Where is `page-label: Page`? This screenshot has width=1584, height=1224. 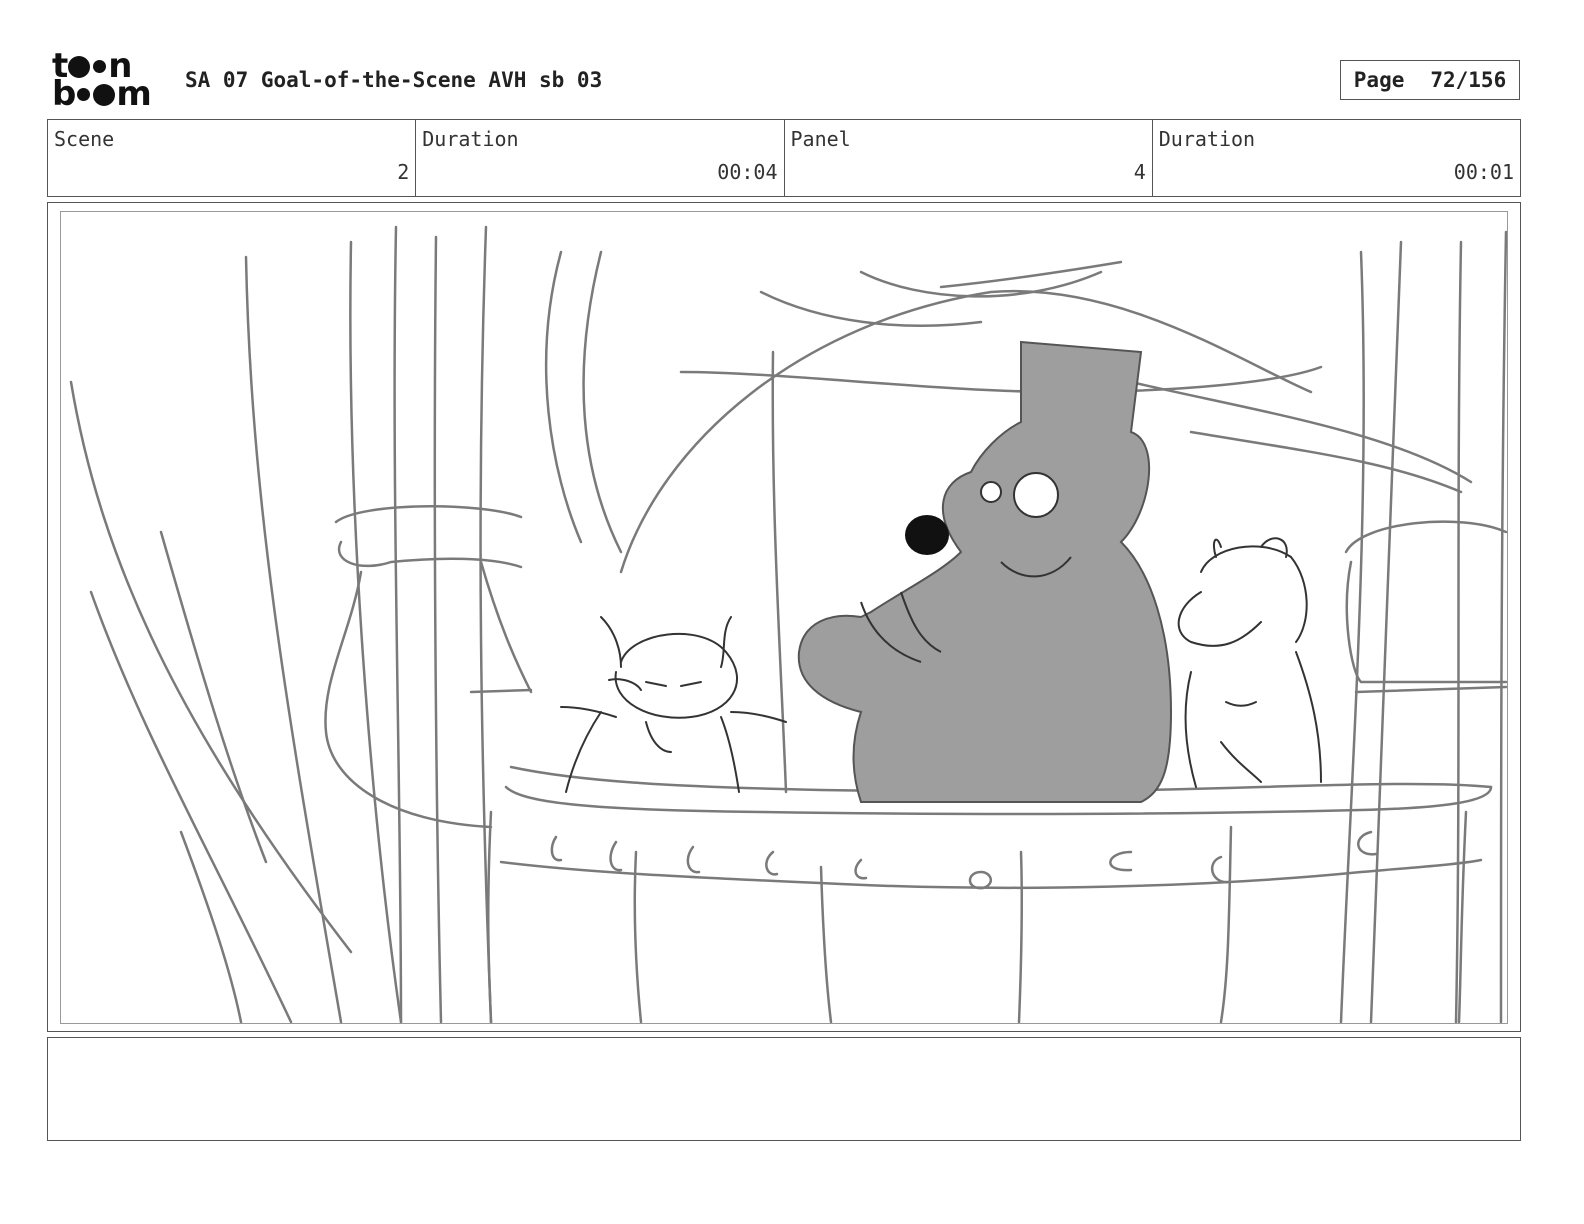
page-label: Page is located at coordinates (1379, 80).